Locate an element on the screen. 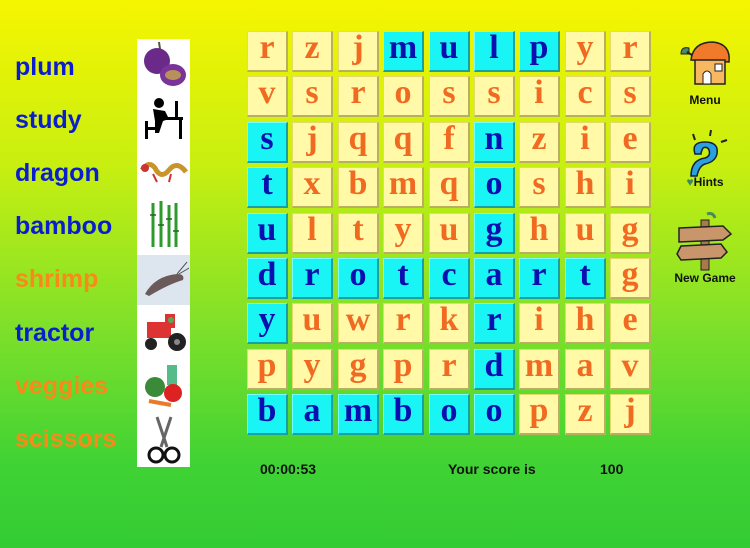 The image size is (750, 548). menu-button: Menu is located at coordinates (705, 73).